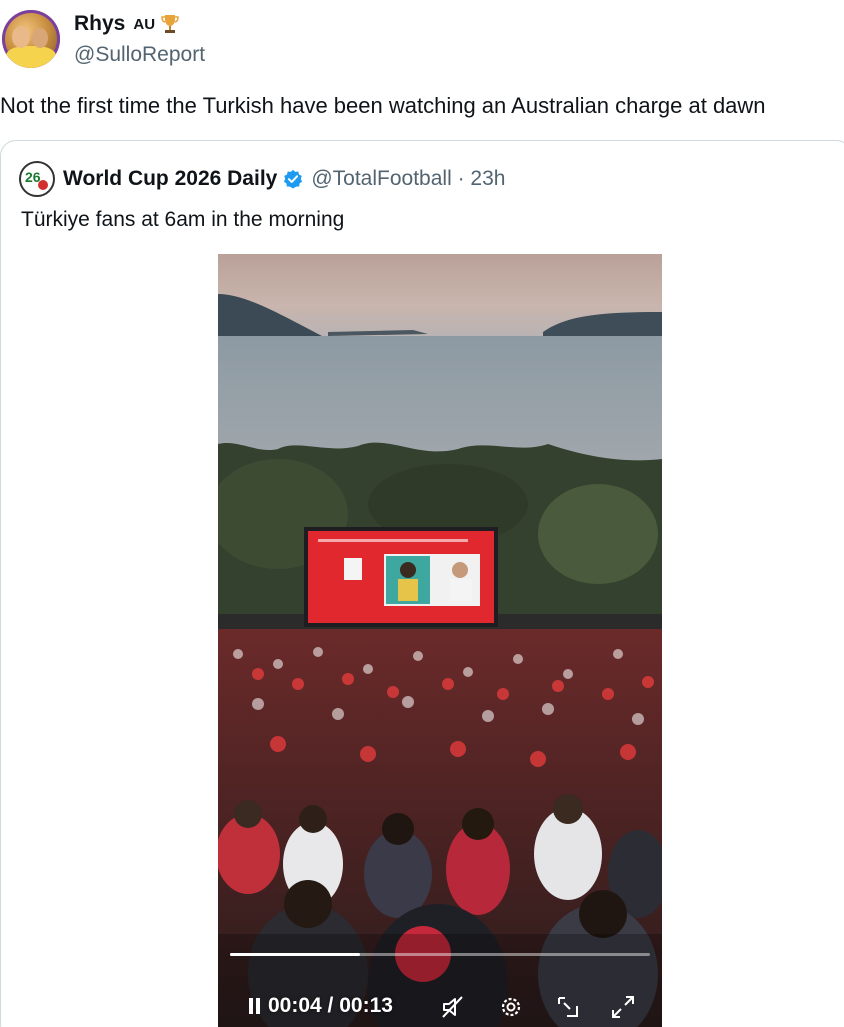 The image size is (844, 1027). Describe the element at coordinates (170, 24) in the screenshot. I see `trophy-icon` at that location.